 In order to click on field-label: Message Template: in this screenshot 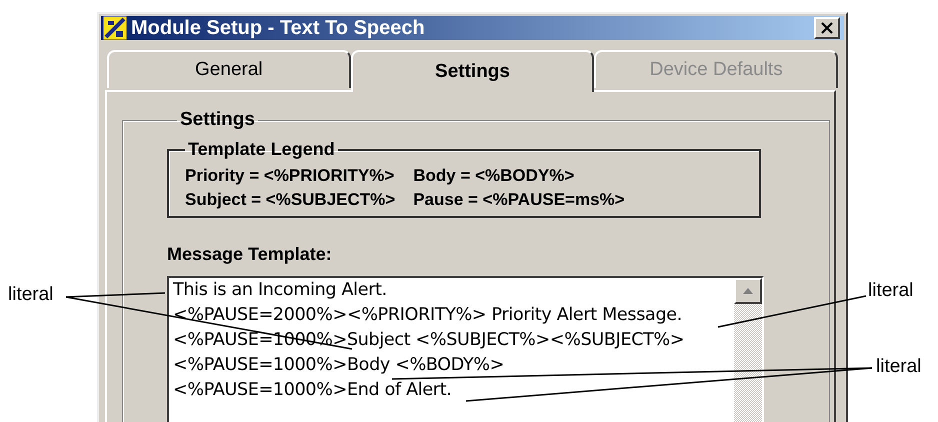, I will do `click(250, 254)`.